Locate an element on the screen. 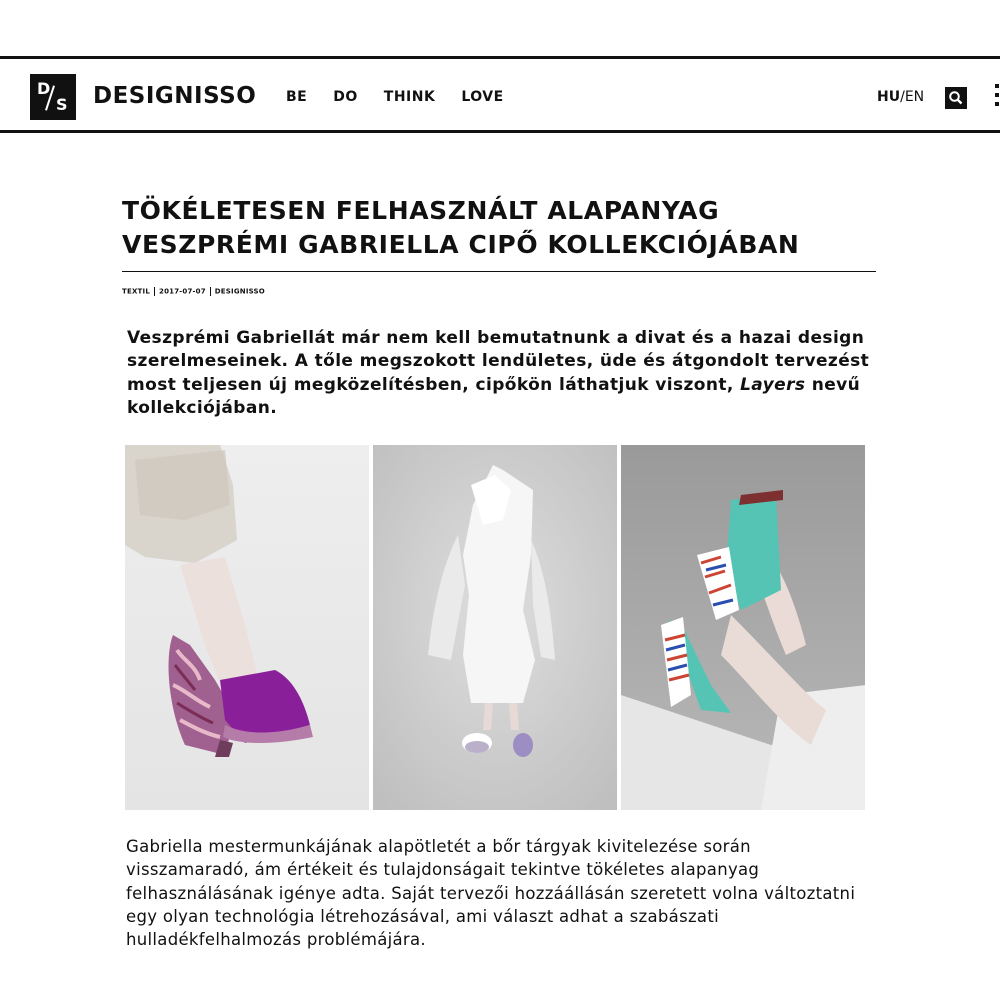 The width and height of the screenshot is (1000, 1000). lang-hu: HU is located at coordinates (888, 97).